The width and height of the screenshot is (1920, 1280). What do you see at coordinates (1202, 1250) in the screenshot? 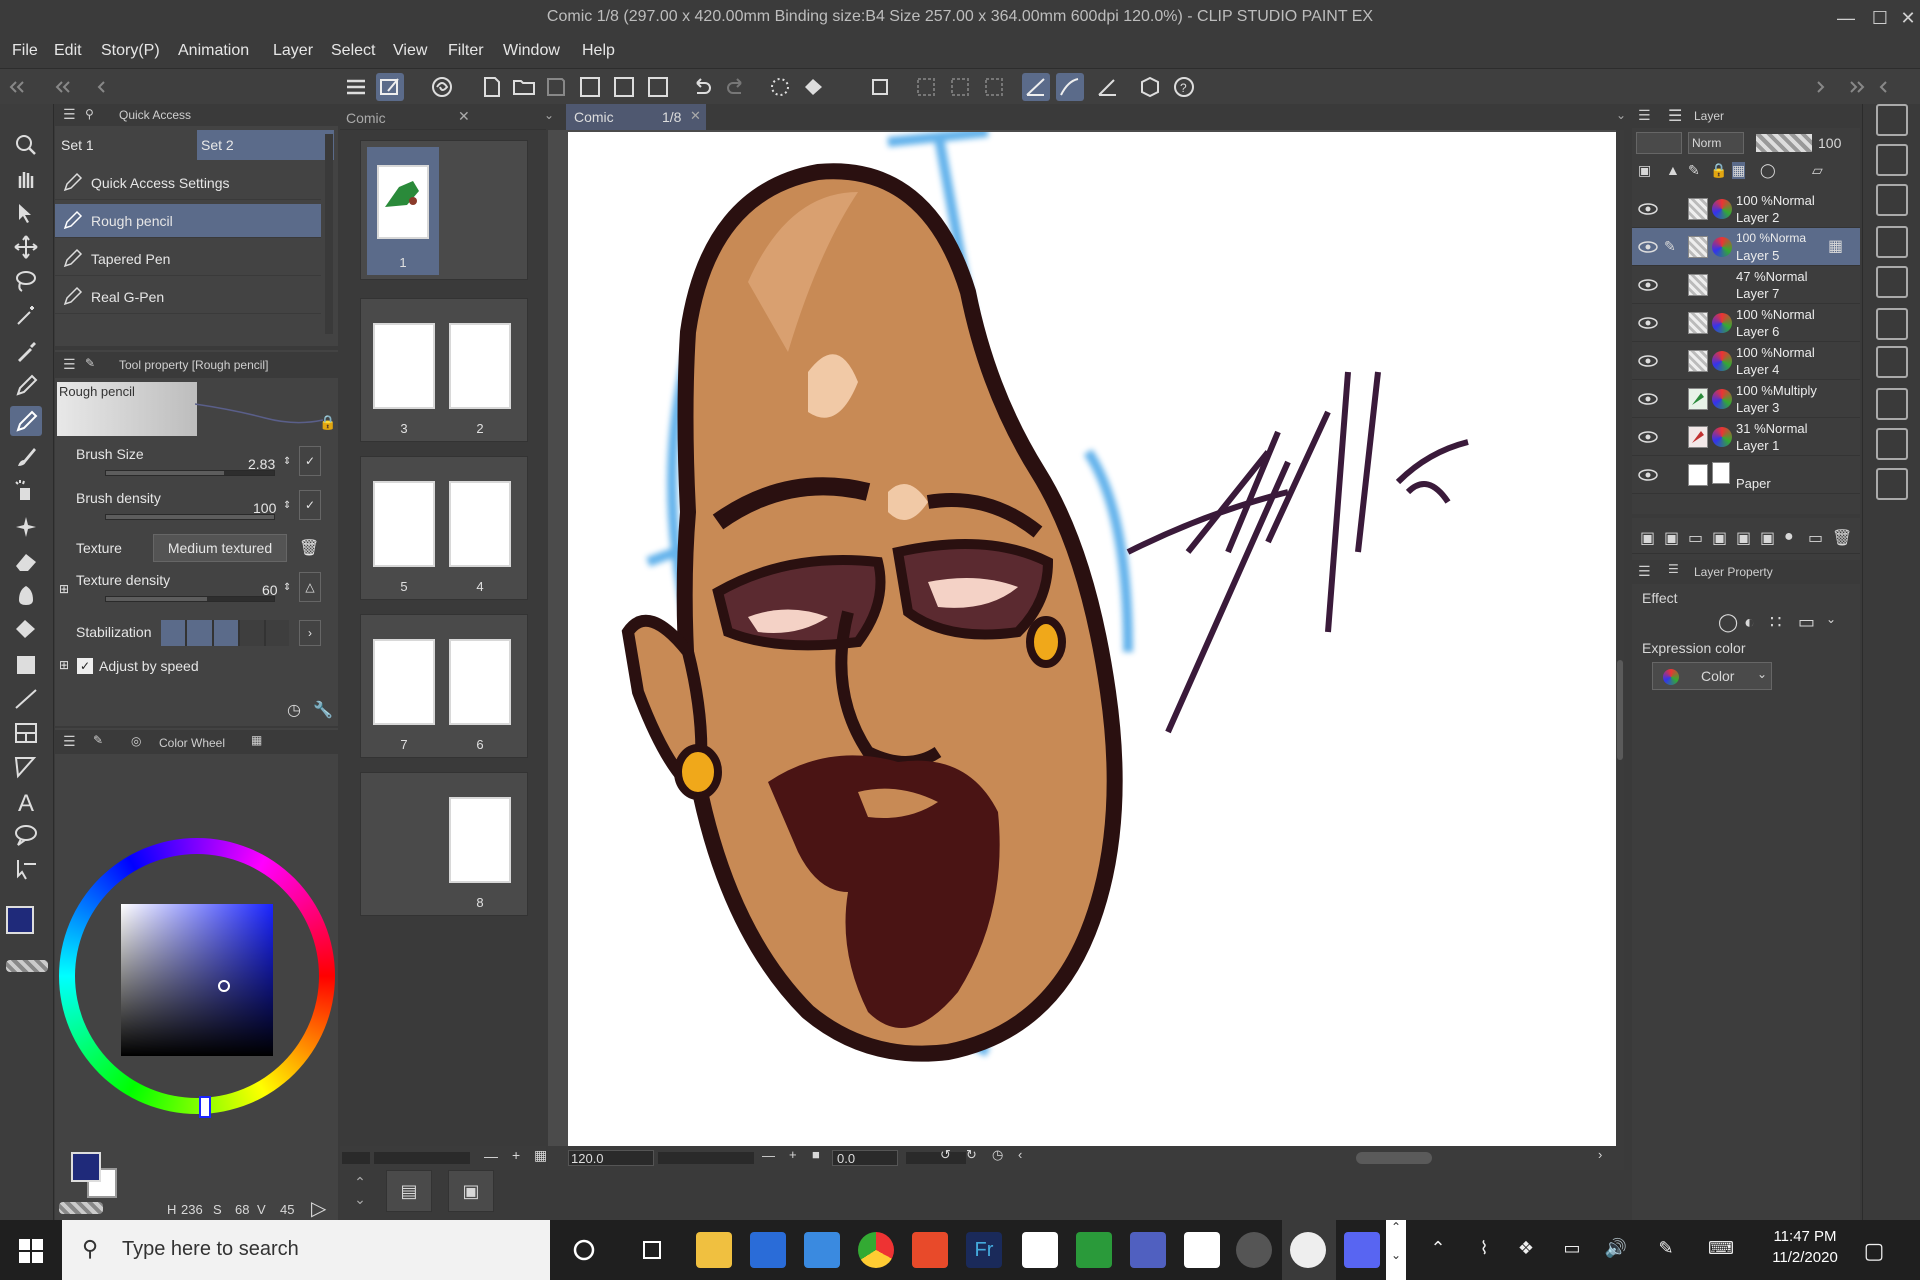
I see `document-icon` at bounding box center [1202, 1250].